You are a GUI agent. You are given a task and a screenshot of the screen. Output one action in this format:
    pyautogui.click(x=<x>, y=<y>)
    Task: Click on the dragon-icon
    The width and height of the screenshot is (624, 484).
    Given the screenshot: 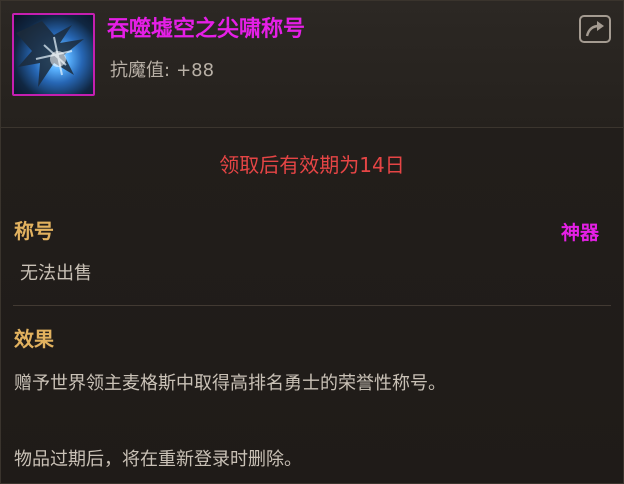 What is the action you would take?
    pyautogui.click(x=53, y=54)
    